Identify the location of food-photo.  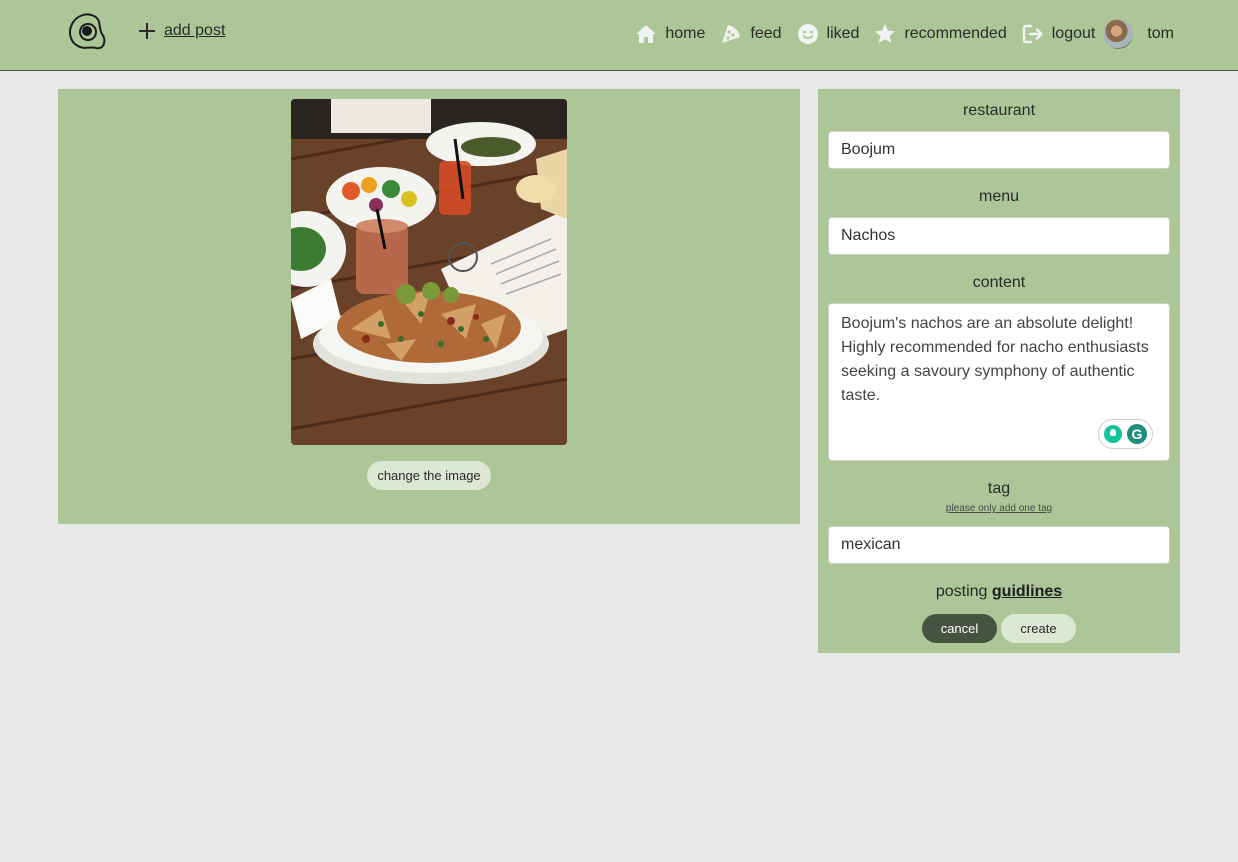
(429, 272).